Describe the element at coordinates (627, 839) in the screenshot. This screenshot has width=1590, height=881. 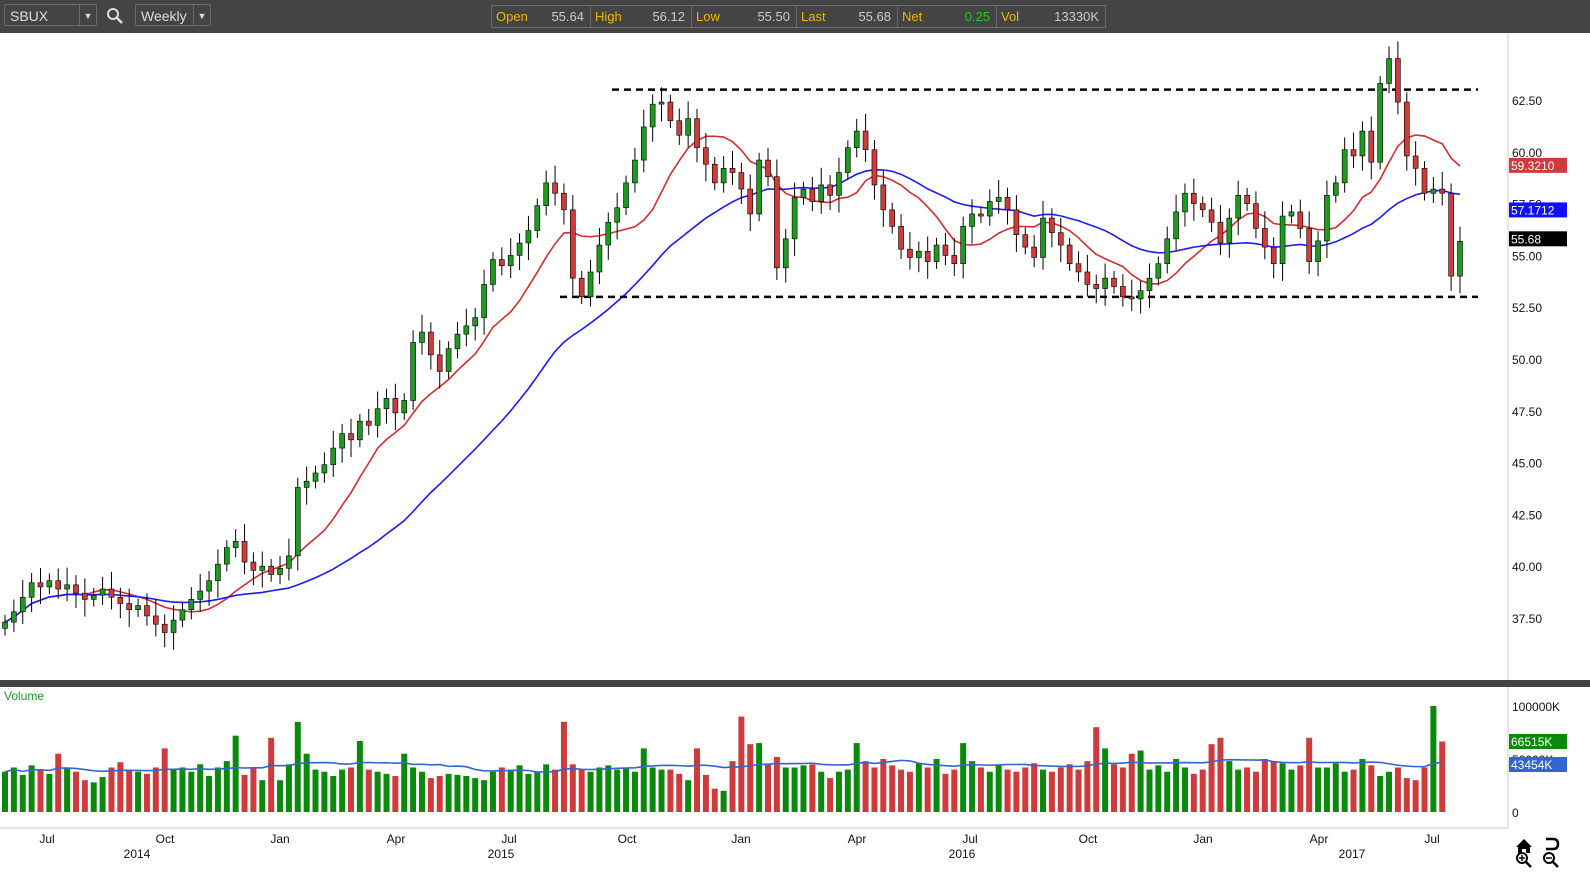
I see `x-tick-label: Oct` at that location.